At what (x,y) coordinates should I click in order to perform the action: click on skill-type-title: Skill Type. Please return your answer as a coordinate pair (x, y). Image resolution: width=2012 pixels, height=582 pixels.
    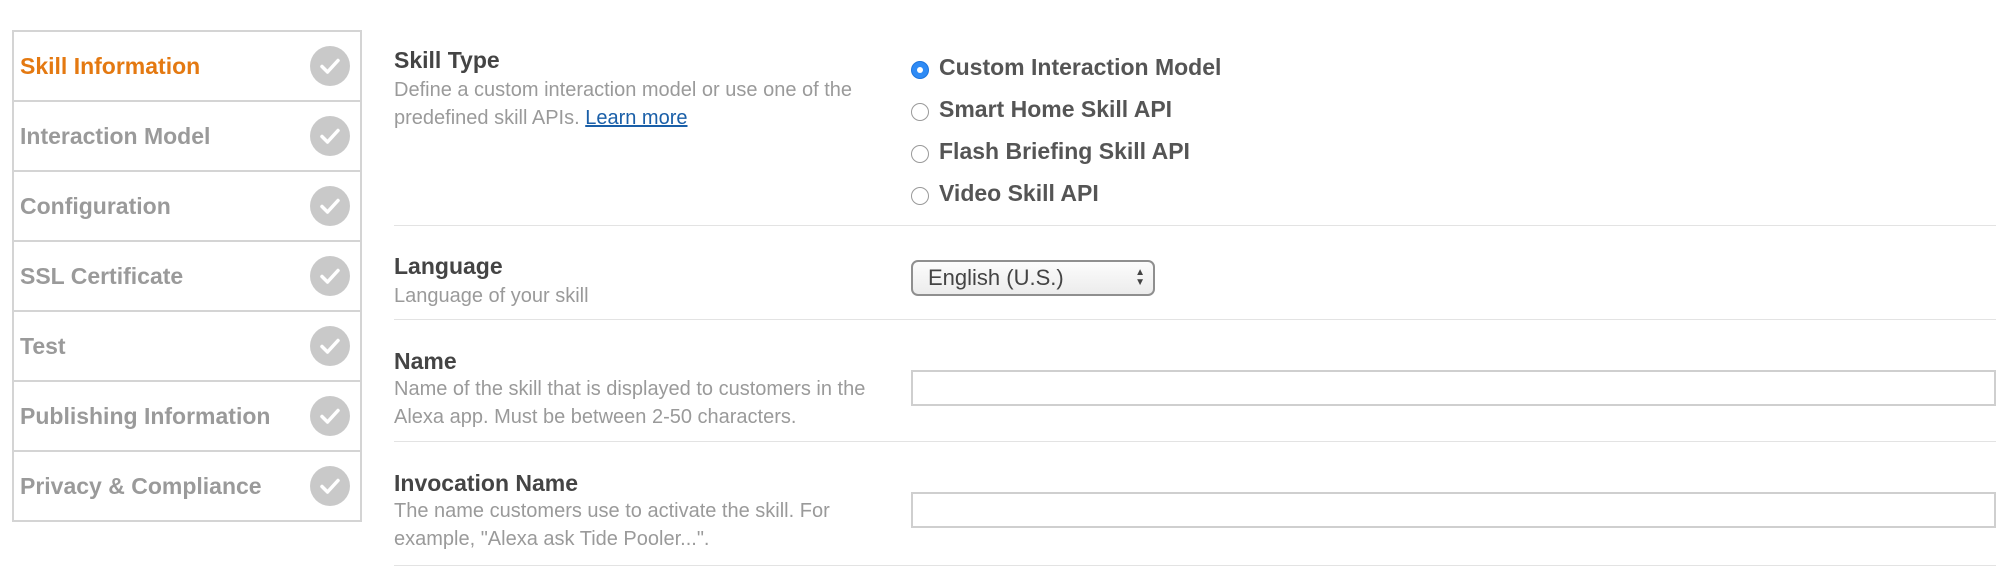
    Looking at the image, I should click on (447, 60).